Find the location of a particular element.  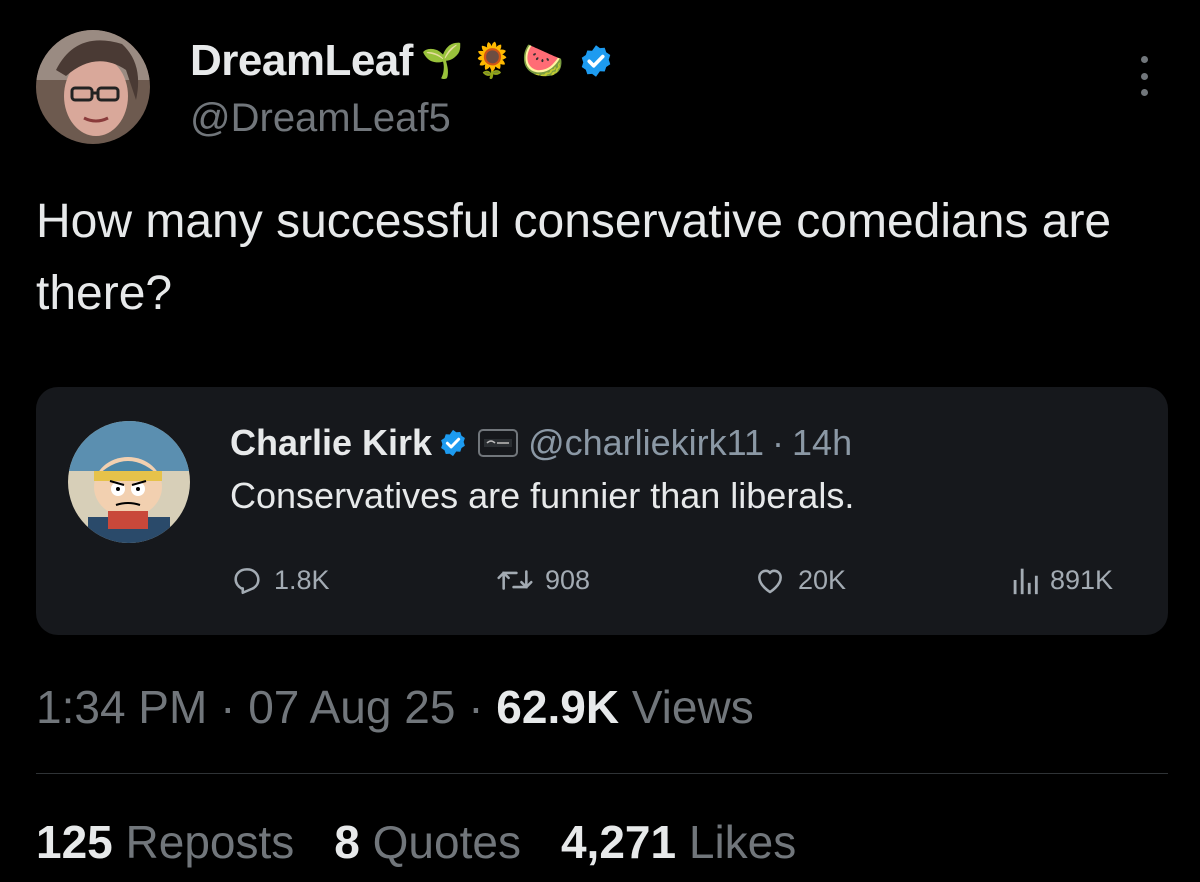

repost-icon is located at coordinates (515, 580).